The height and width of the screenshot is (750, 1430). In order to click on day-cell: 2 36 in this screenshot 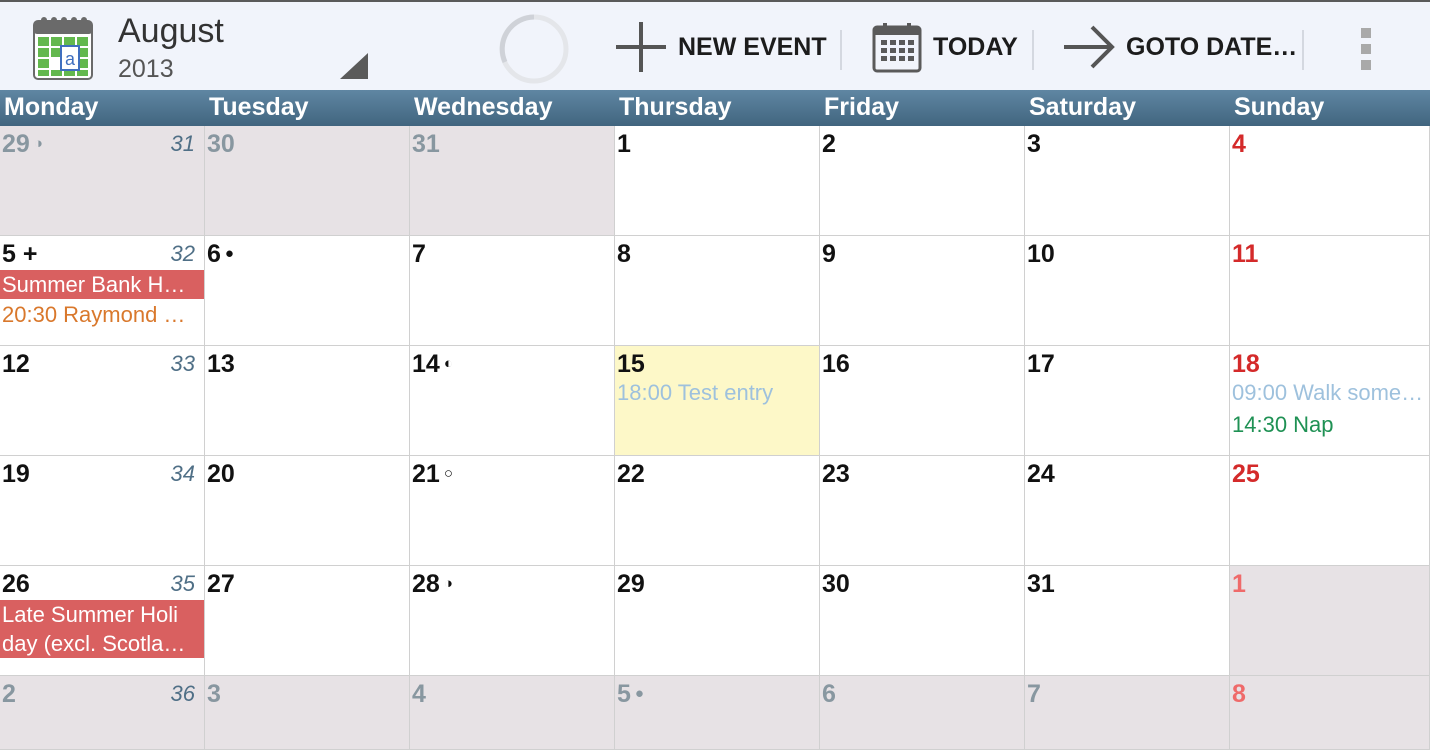, I will do `click(102, 713)`.